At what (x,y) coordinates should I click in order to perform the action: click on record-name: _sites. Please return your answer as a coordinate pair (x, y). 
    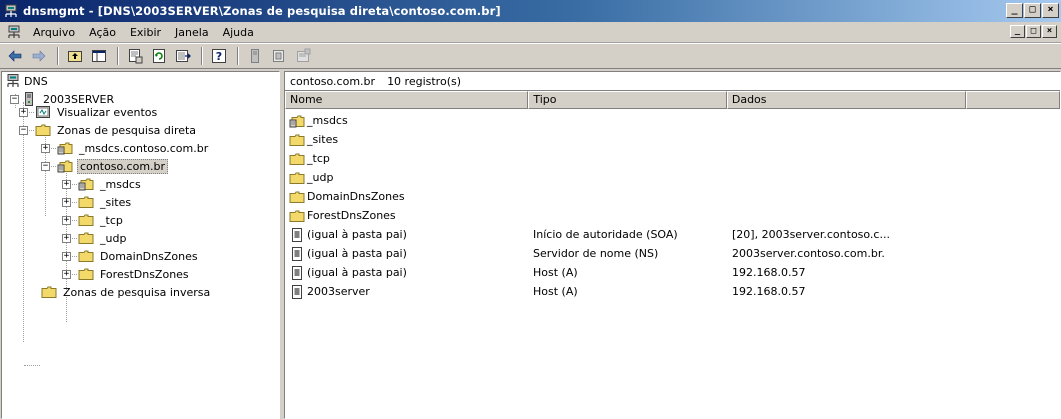
    Looking at the image, I should click on (323, 139).